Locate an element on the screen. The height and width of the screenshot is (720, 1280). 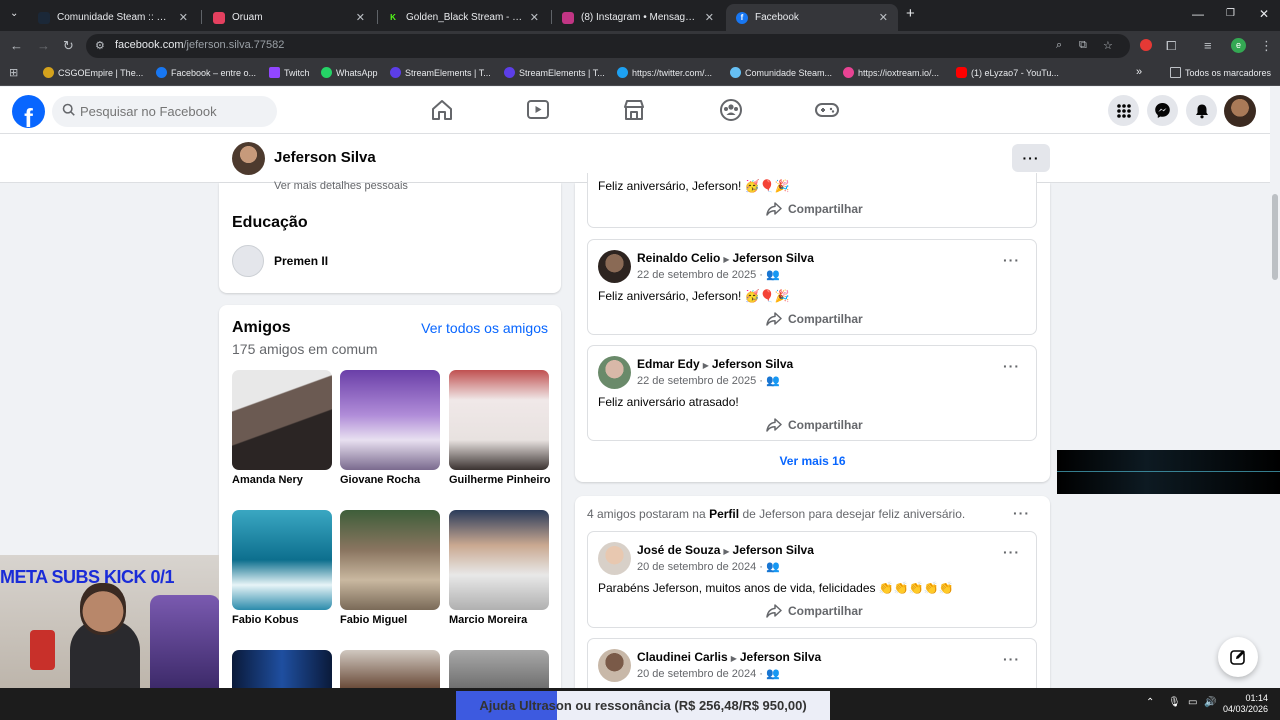
more-bookmarks-icon: » is located at coordinates (1139, 72).